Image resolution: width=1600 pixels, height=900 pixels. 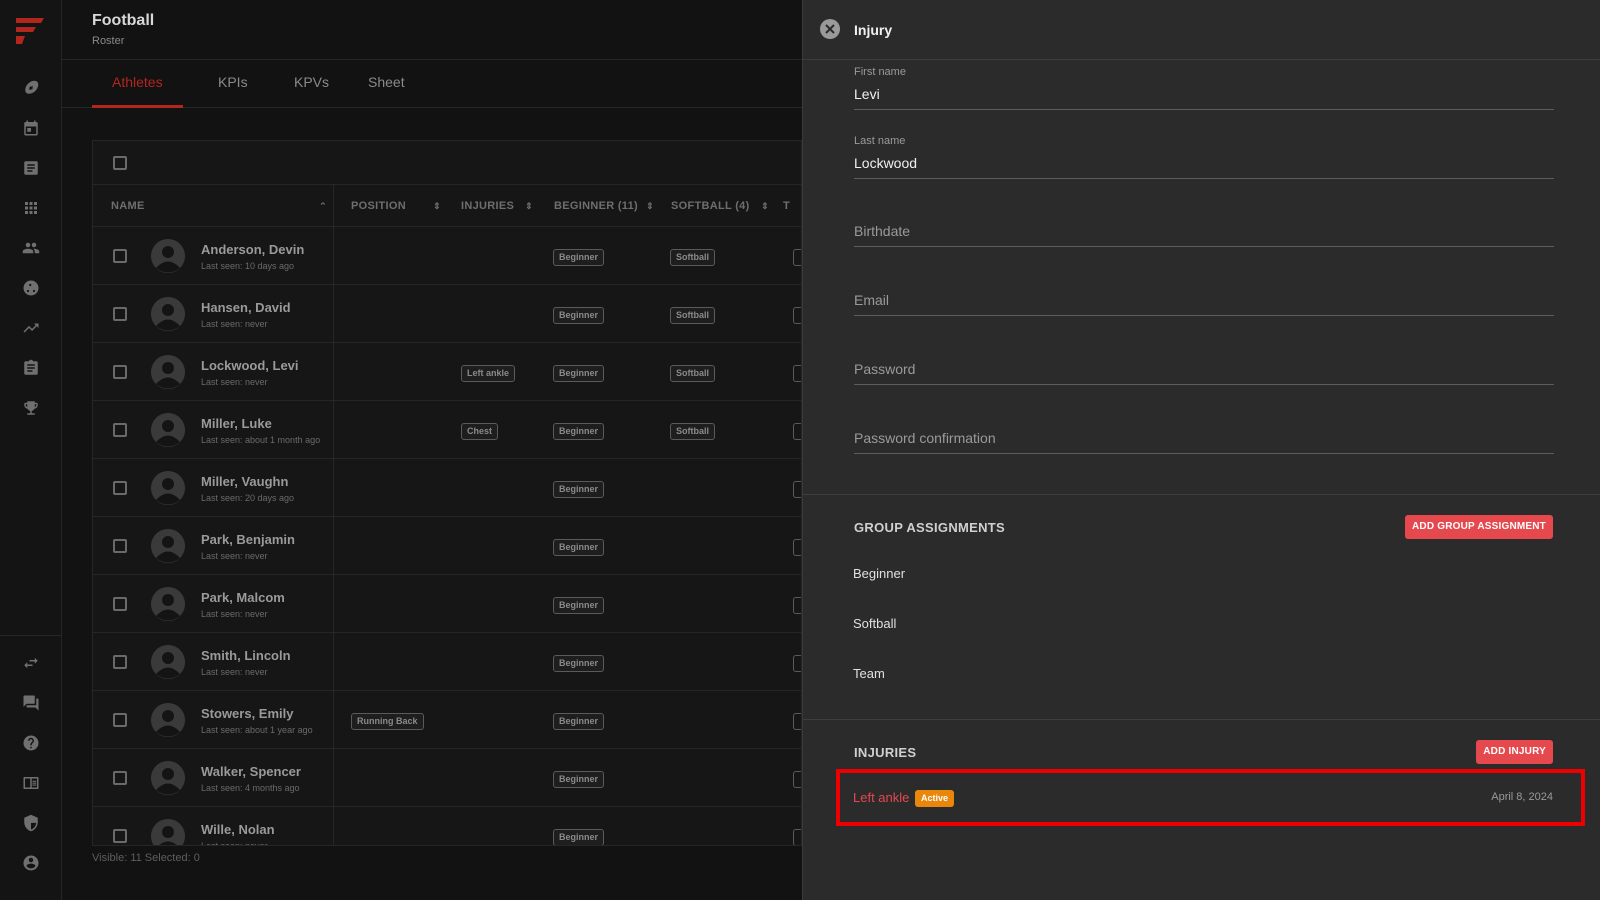 I want to click on email-field: Email, so click(x=1204, y=291).